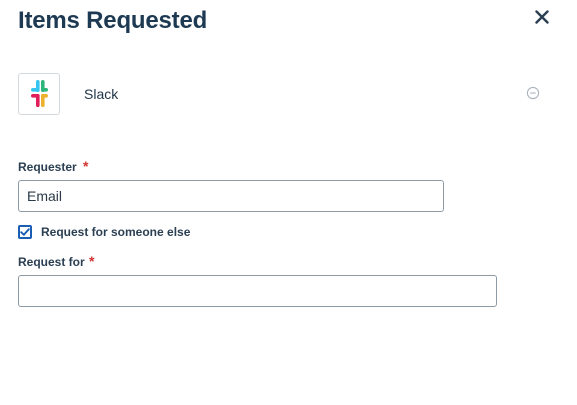 This screenshot has width=577, height=405. I want to click on close-icon, so click(542, 17).